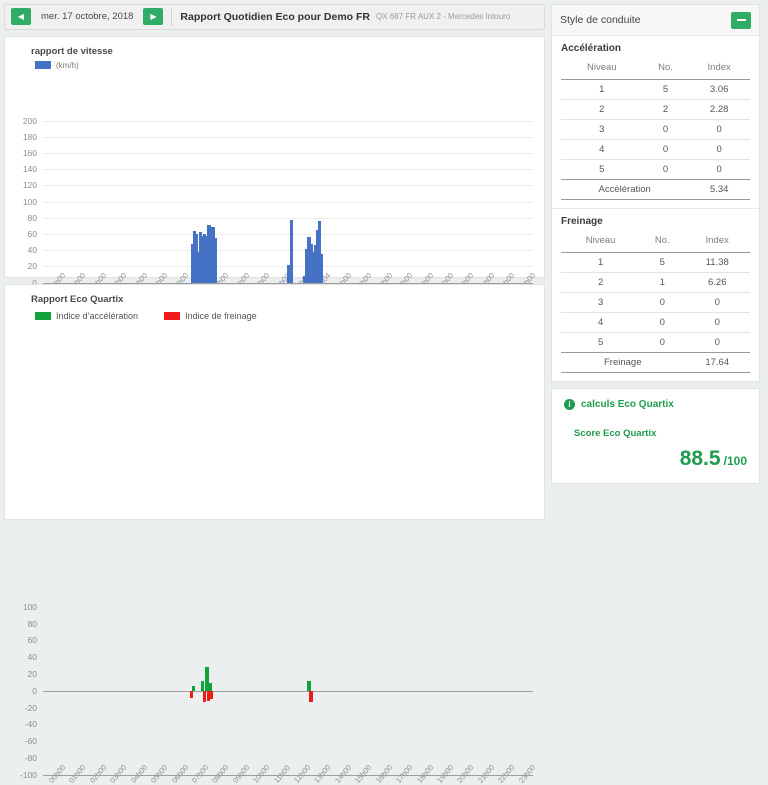 The width and height of the screenshot is (768, 785). I want to click on acceleration-table-body: 1 5 3.06 2 2 2.28 3 0 0 4 0 0 5 0 0 Accélération 5.34, so click(655, 139).